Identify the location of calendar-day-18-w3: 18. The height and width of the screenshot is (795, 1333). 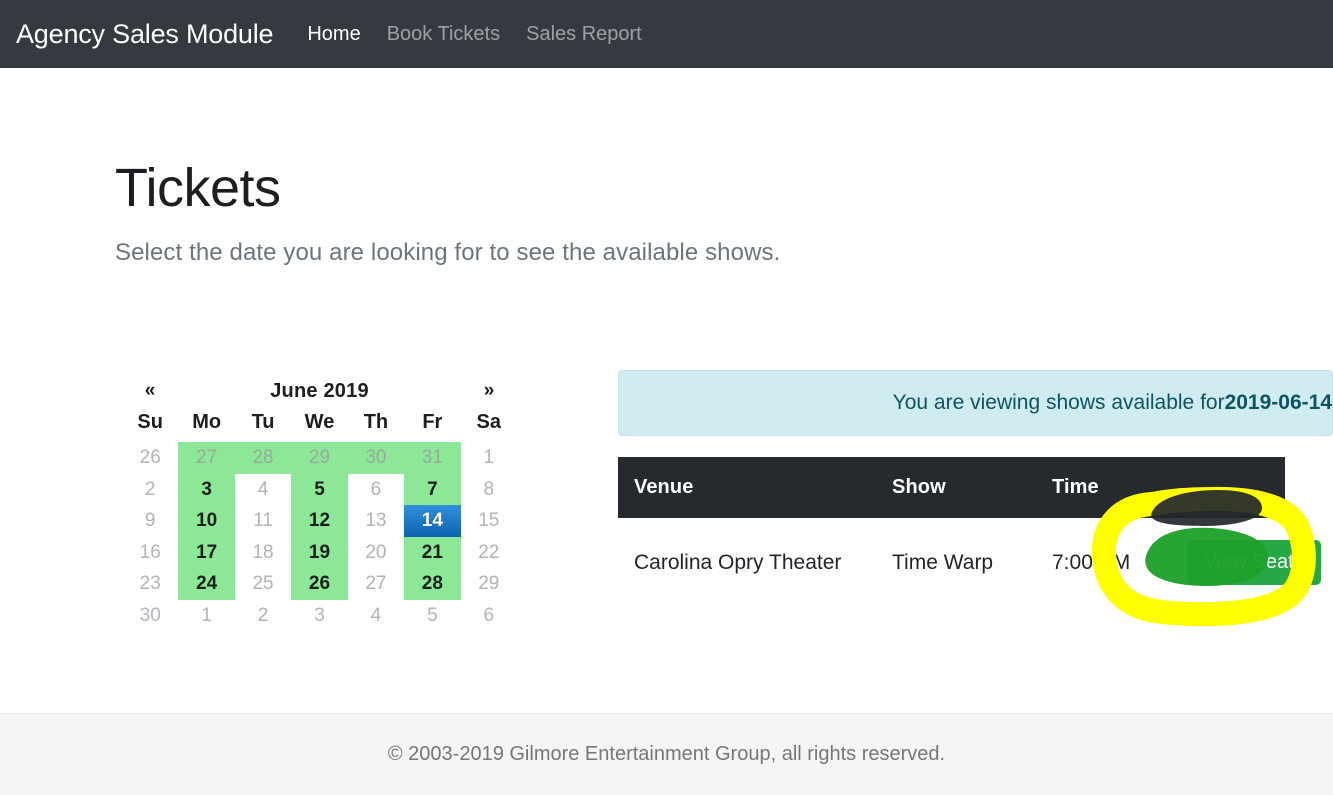
(263, 553).